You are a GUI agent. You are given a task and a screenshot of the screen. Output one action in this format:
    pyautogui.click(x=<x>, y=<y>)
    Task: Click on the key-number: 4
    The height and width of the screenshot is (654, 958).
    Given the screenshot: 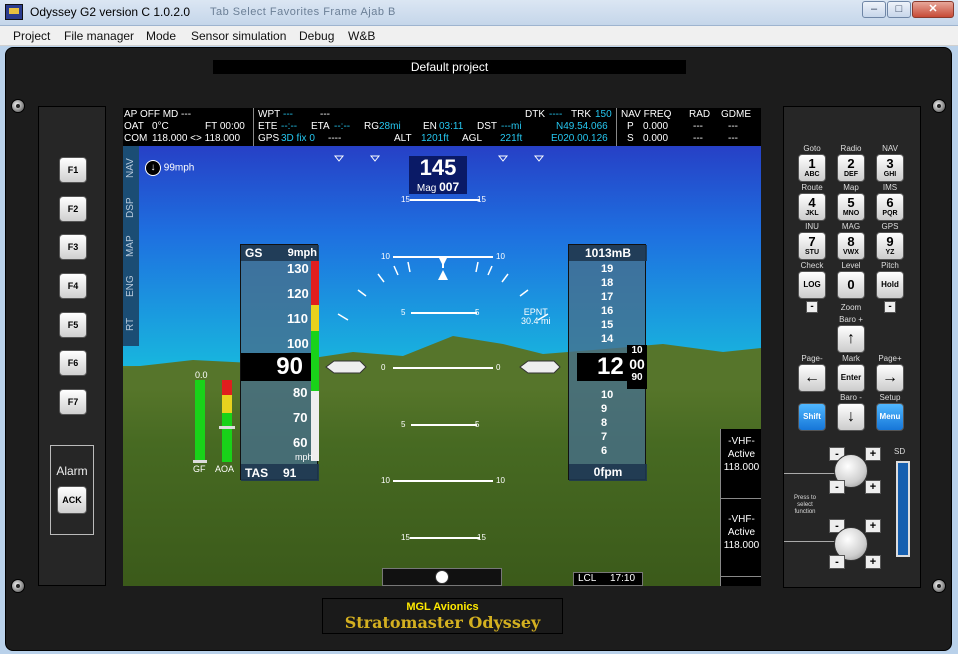 What is the action you would take?
    pyautogui.click(x=812, y=202)
    